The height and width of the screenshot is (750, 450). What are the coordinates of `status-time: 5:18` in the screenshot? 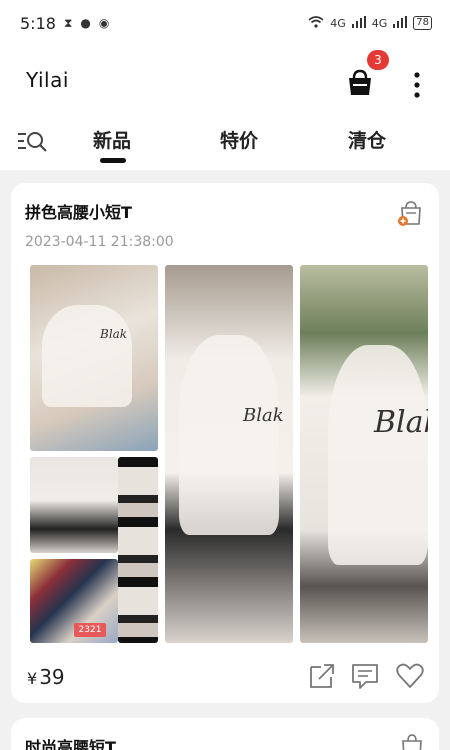 It's located at (38, 23).